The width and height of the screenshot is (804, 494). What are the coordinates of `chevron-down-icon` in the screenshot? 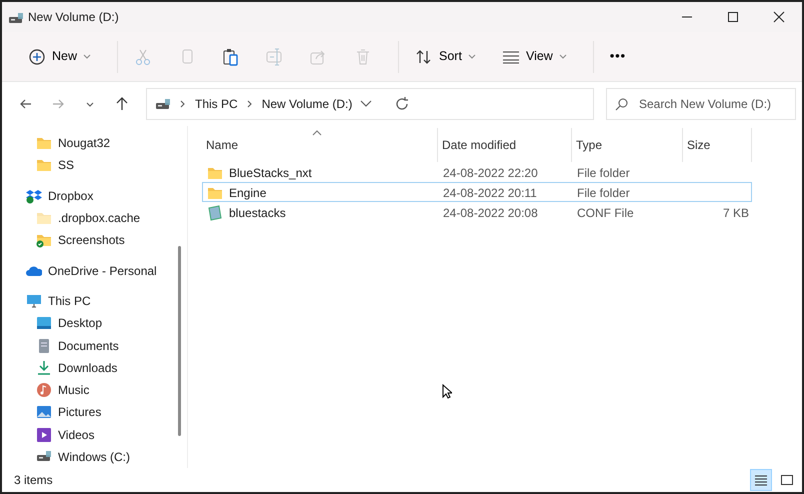 It's located at (90, 104).